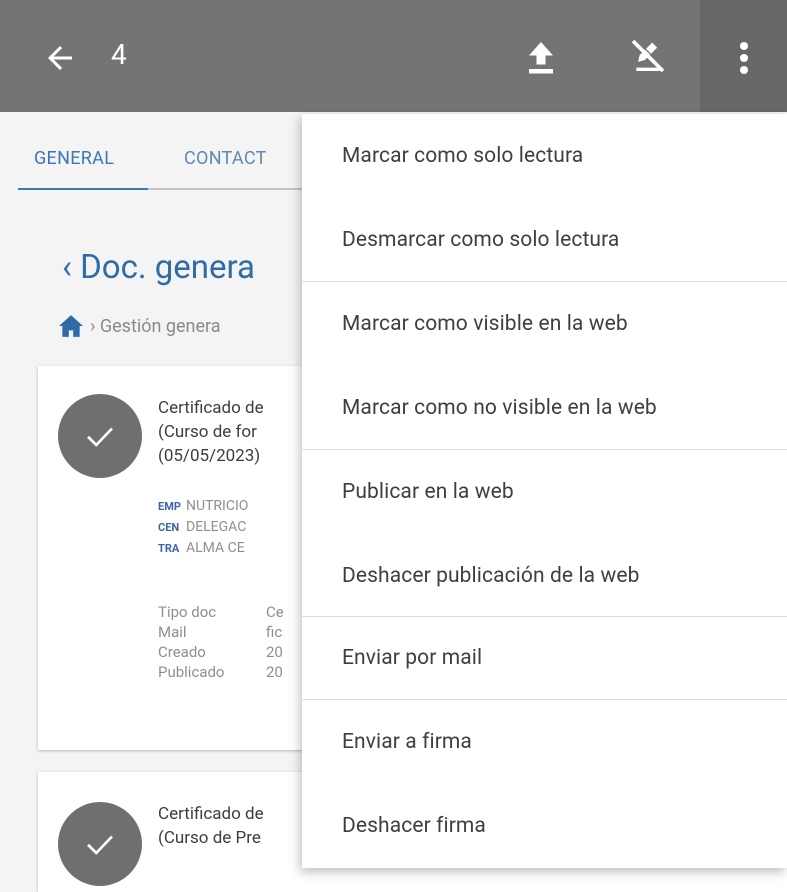 The height and width of the screenshot is (892, 787). Describe the element at coordinates (462, 156) in the screenshot. I see `menu-item-mark-read-only: Marcar como solo lectura` at that location.